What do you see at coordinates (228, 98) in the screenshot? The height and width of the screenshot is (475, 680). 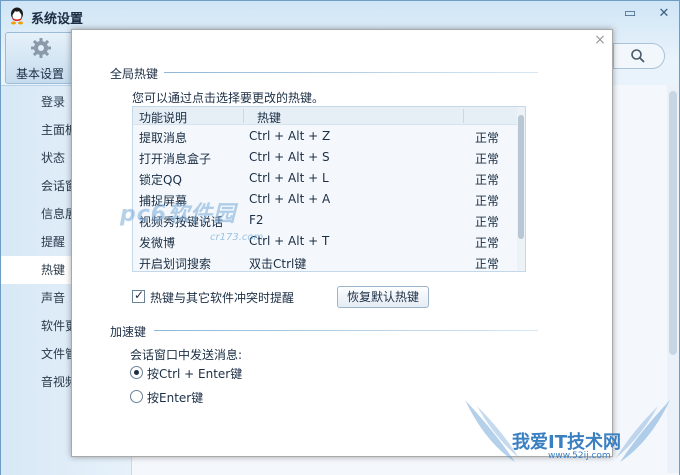 I see `global-hotkeys-description: 您可以通过点击选择要更改的热键。` at bounding box center [228, 98].